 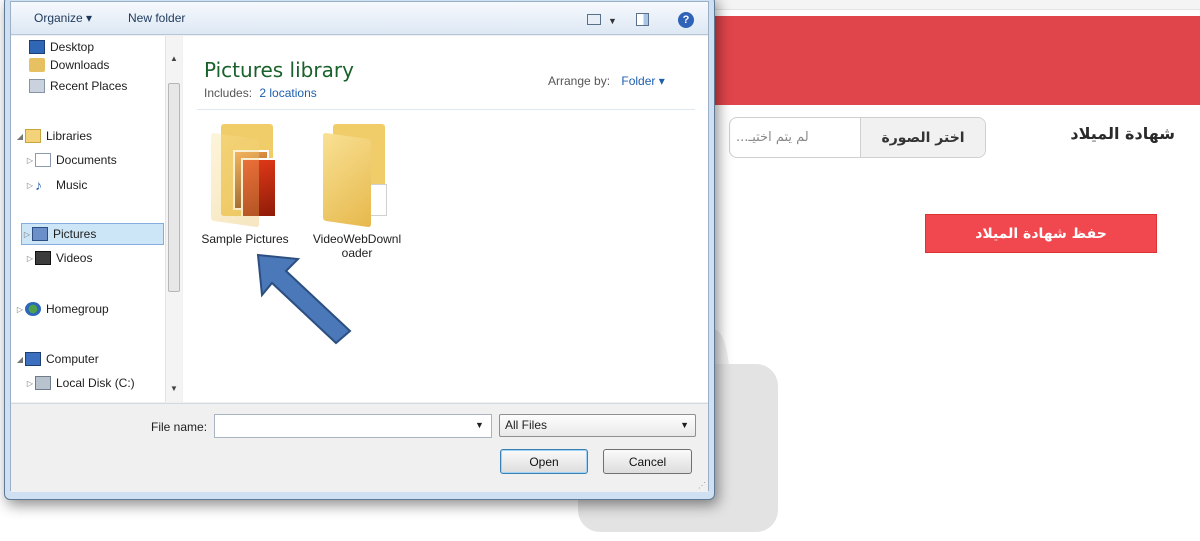 What do you see at coordinates (37, 65) in the screenshot?
I see `downloads-icon` at bounding box center [37, 65].